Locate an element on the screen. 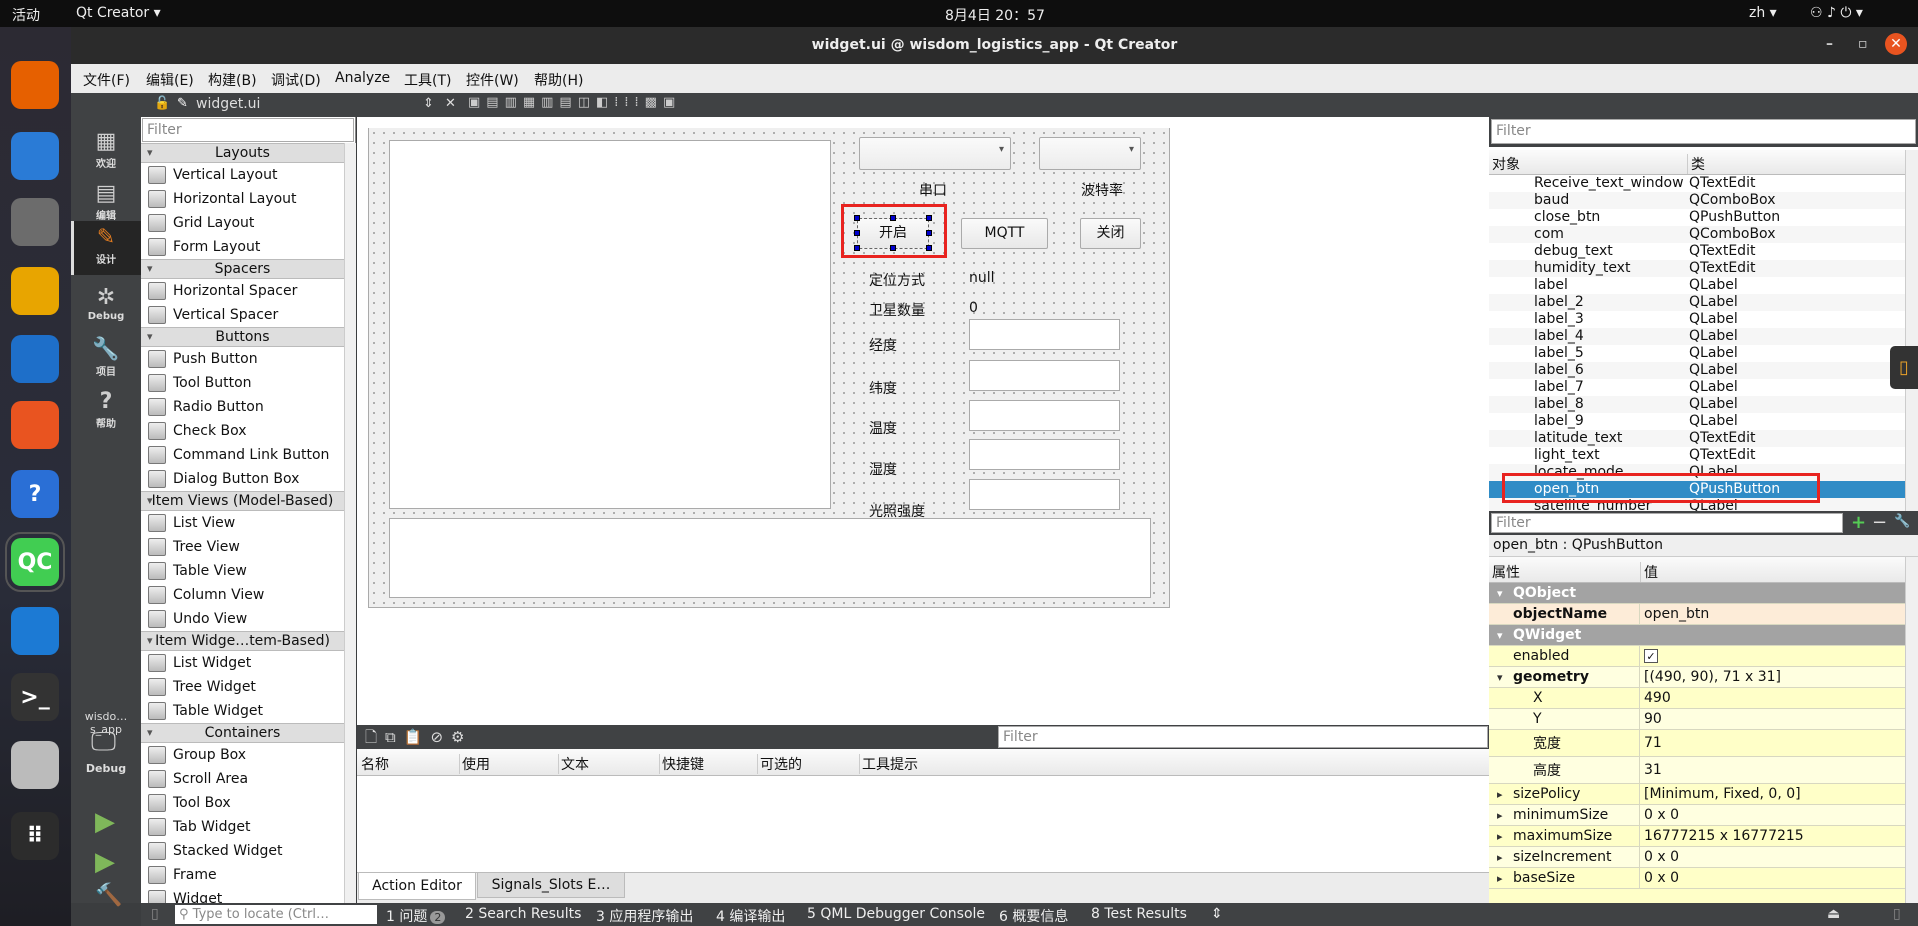 The width and height of the screenshot is (1918, 926). property-row: ▸ sizePolicy [Minimum, Fixed, 0, 0] is located at coordinates (1697, 794).